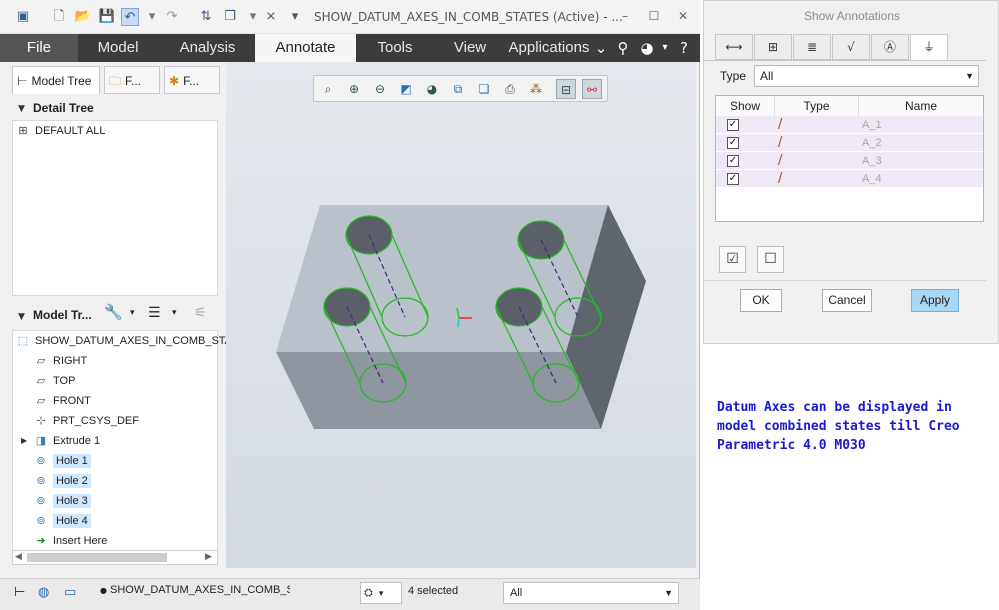 The image size is (999, 610). I want to click on tab-model-tree: ⊢ Model Tree, so click(56, 80).